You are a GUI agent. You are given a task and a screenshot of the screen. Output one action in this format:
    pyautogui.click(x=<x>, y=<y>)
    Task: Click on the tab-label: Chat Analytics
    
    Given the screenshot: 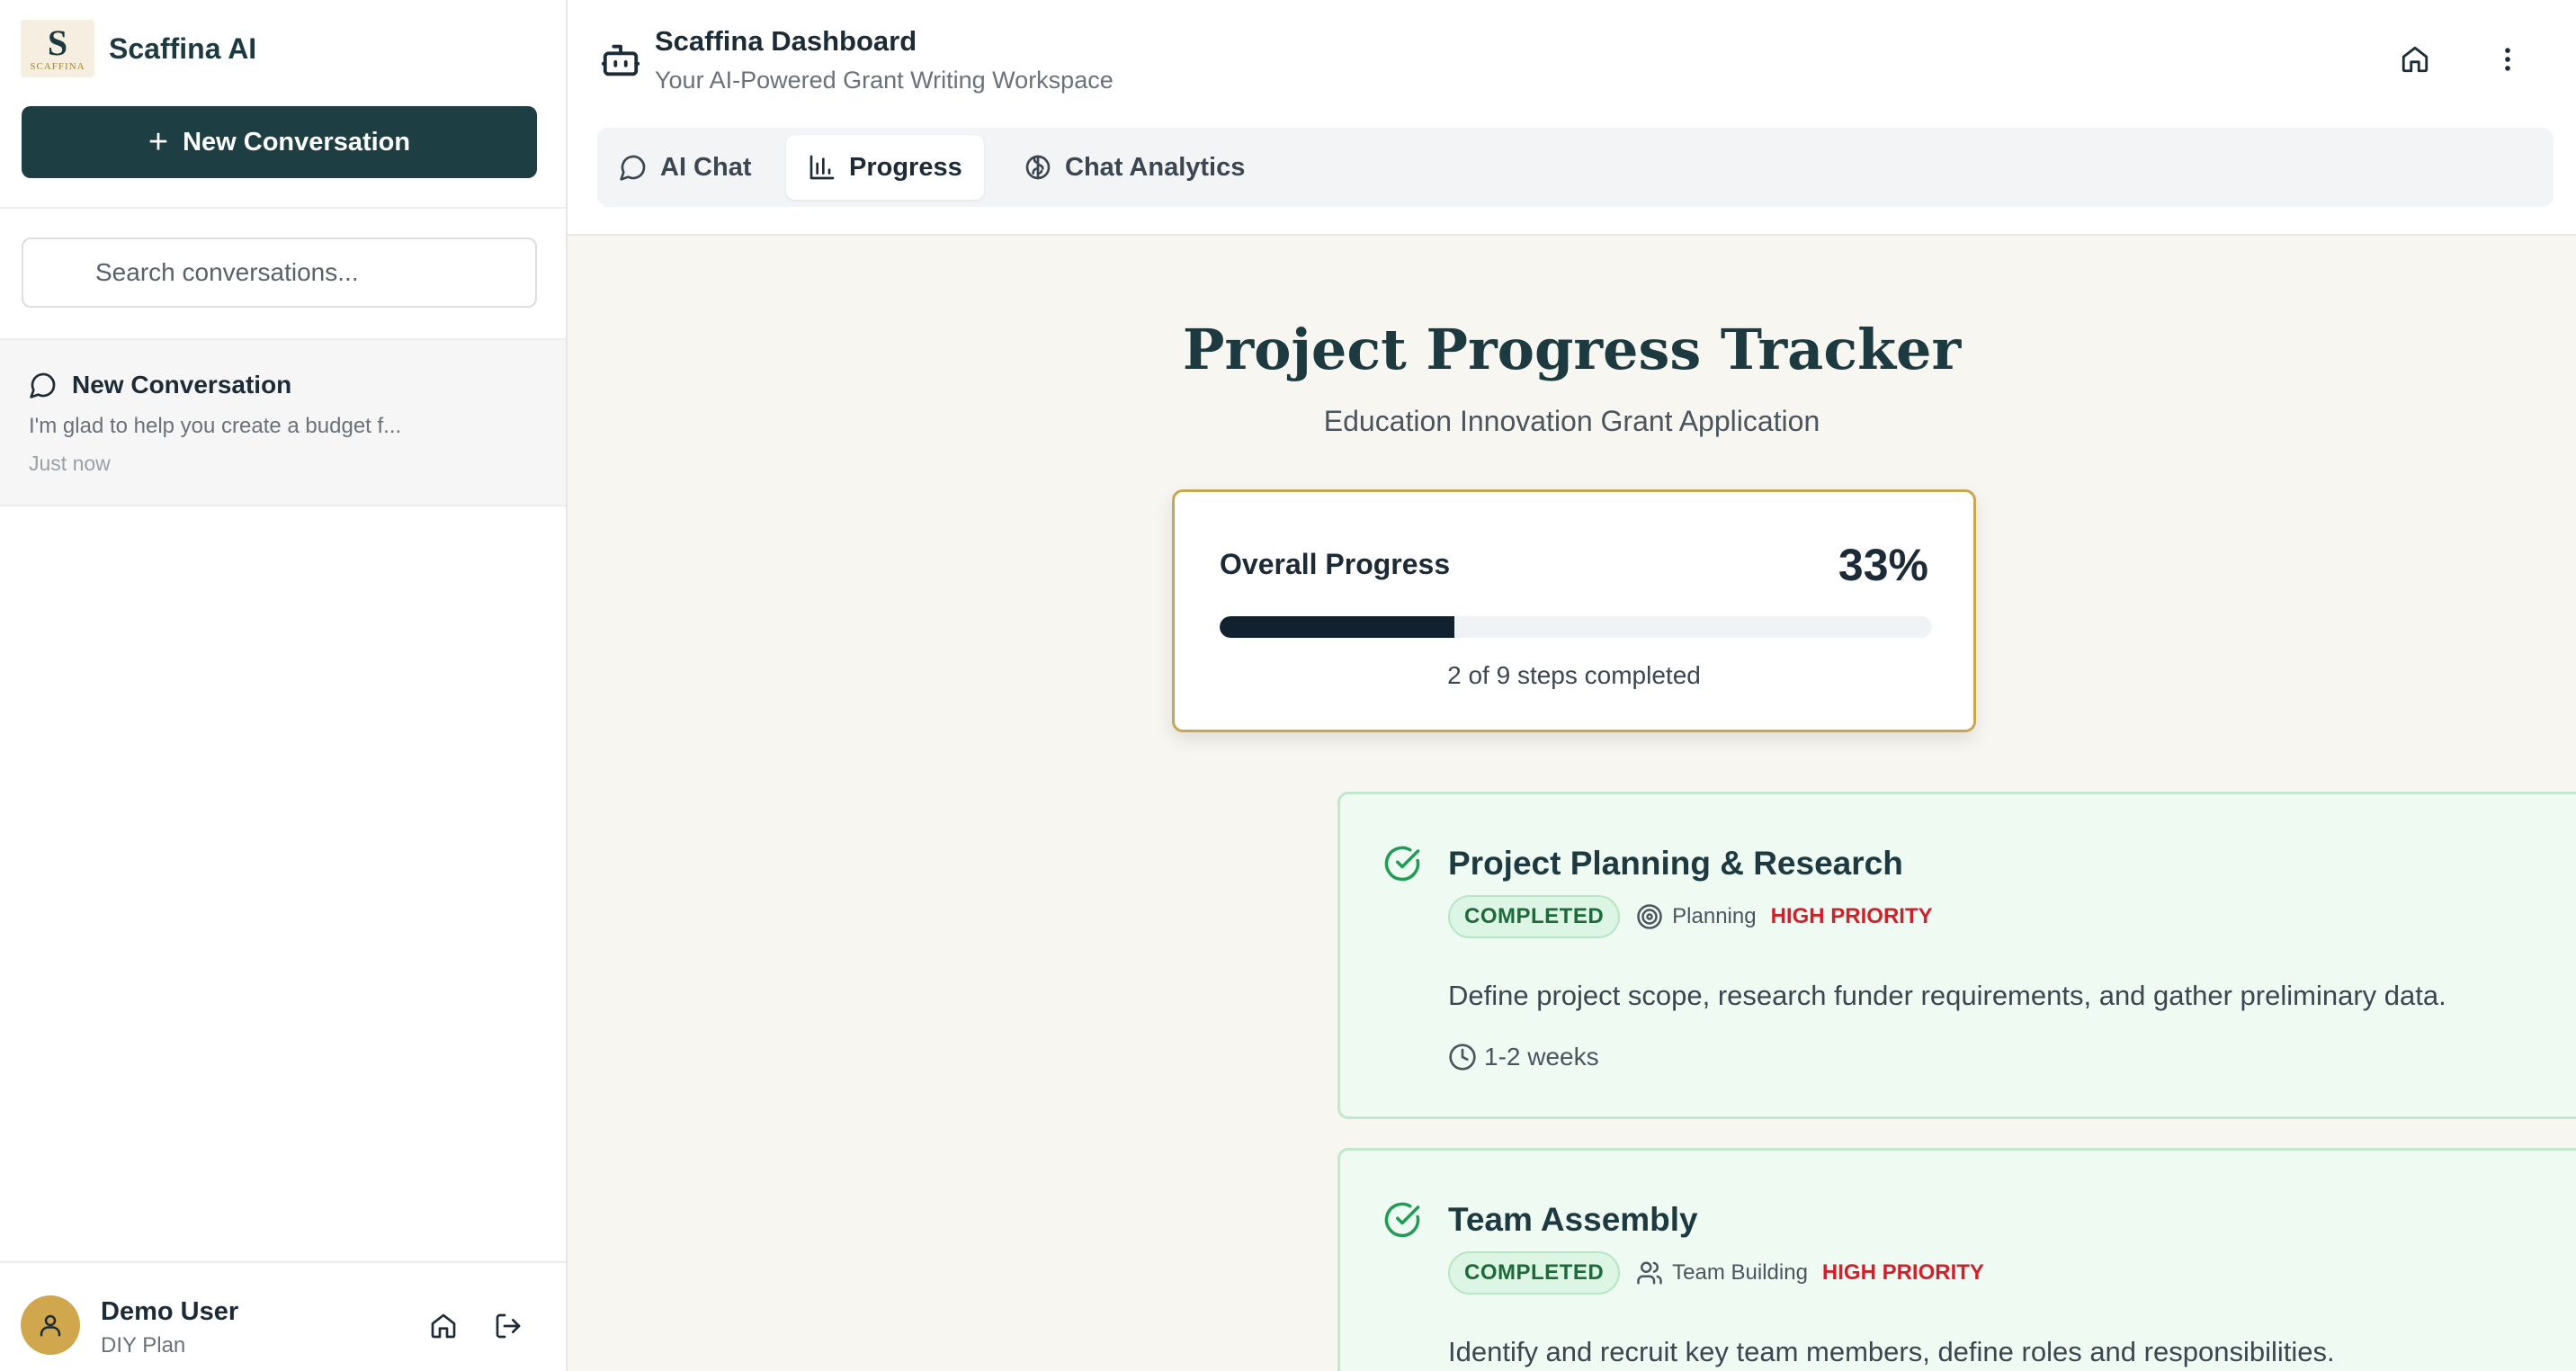 What is the action you would take?
    pyautogui.click(x=1155, y=167)
    